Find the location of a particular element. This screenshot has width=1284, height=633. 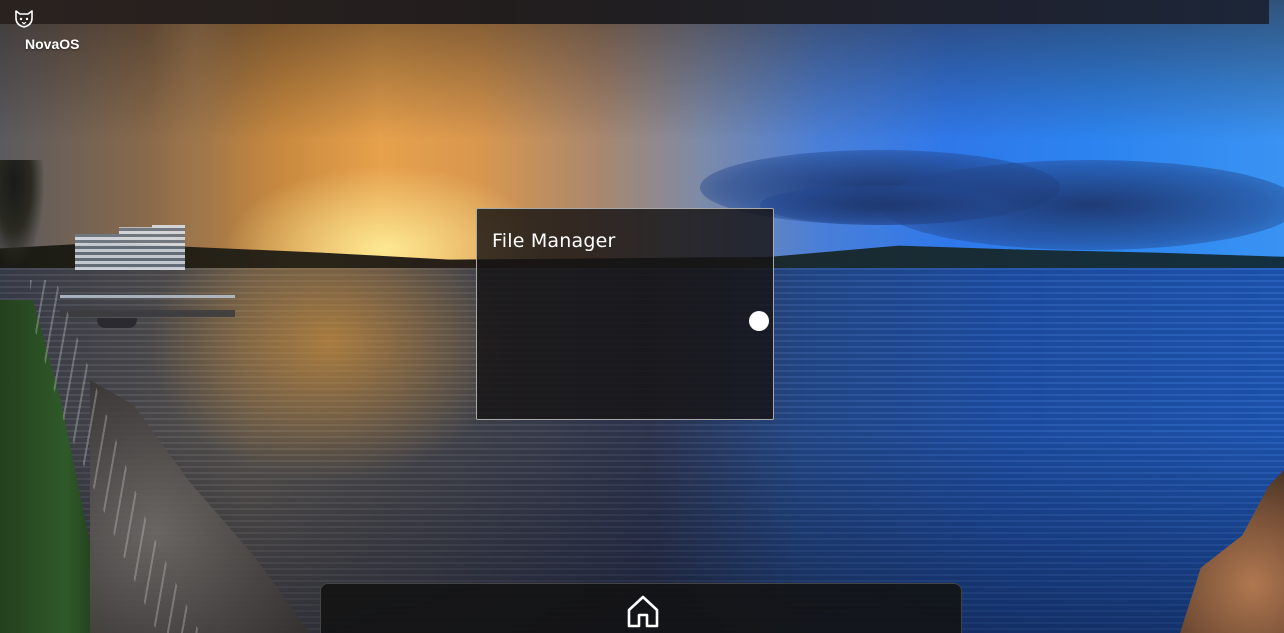

wallpaper-jetty is located at coordinates (147, 309).